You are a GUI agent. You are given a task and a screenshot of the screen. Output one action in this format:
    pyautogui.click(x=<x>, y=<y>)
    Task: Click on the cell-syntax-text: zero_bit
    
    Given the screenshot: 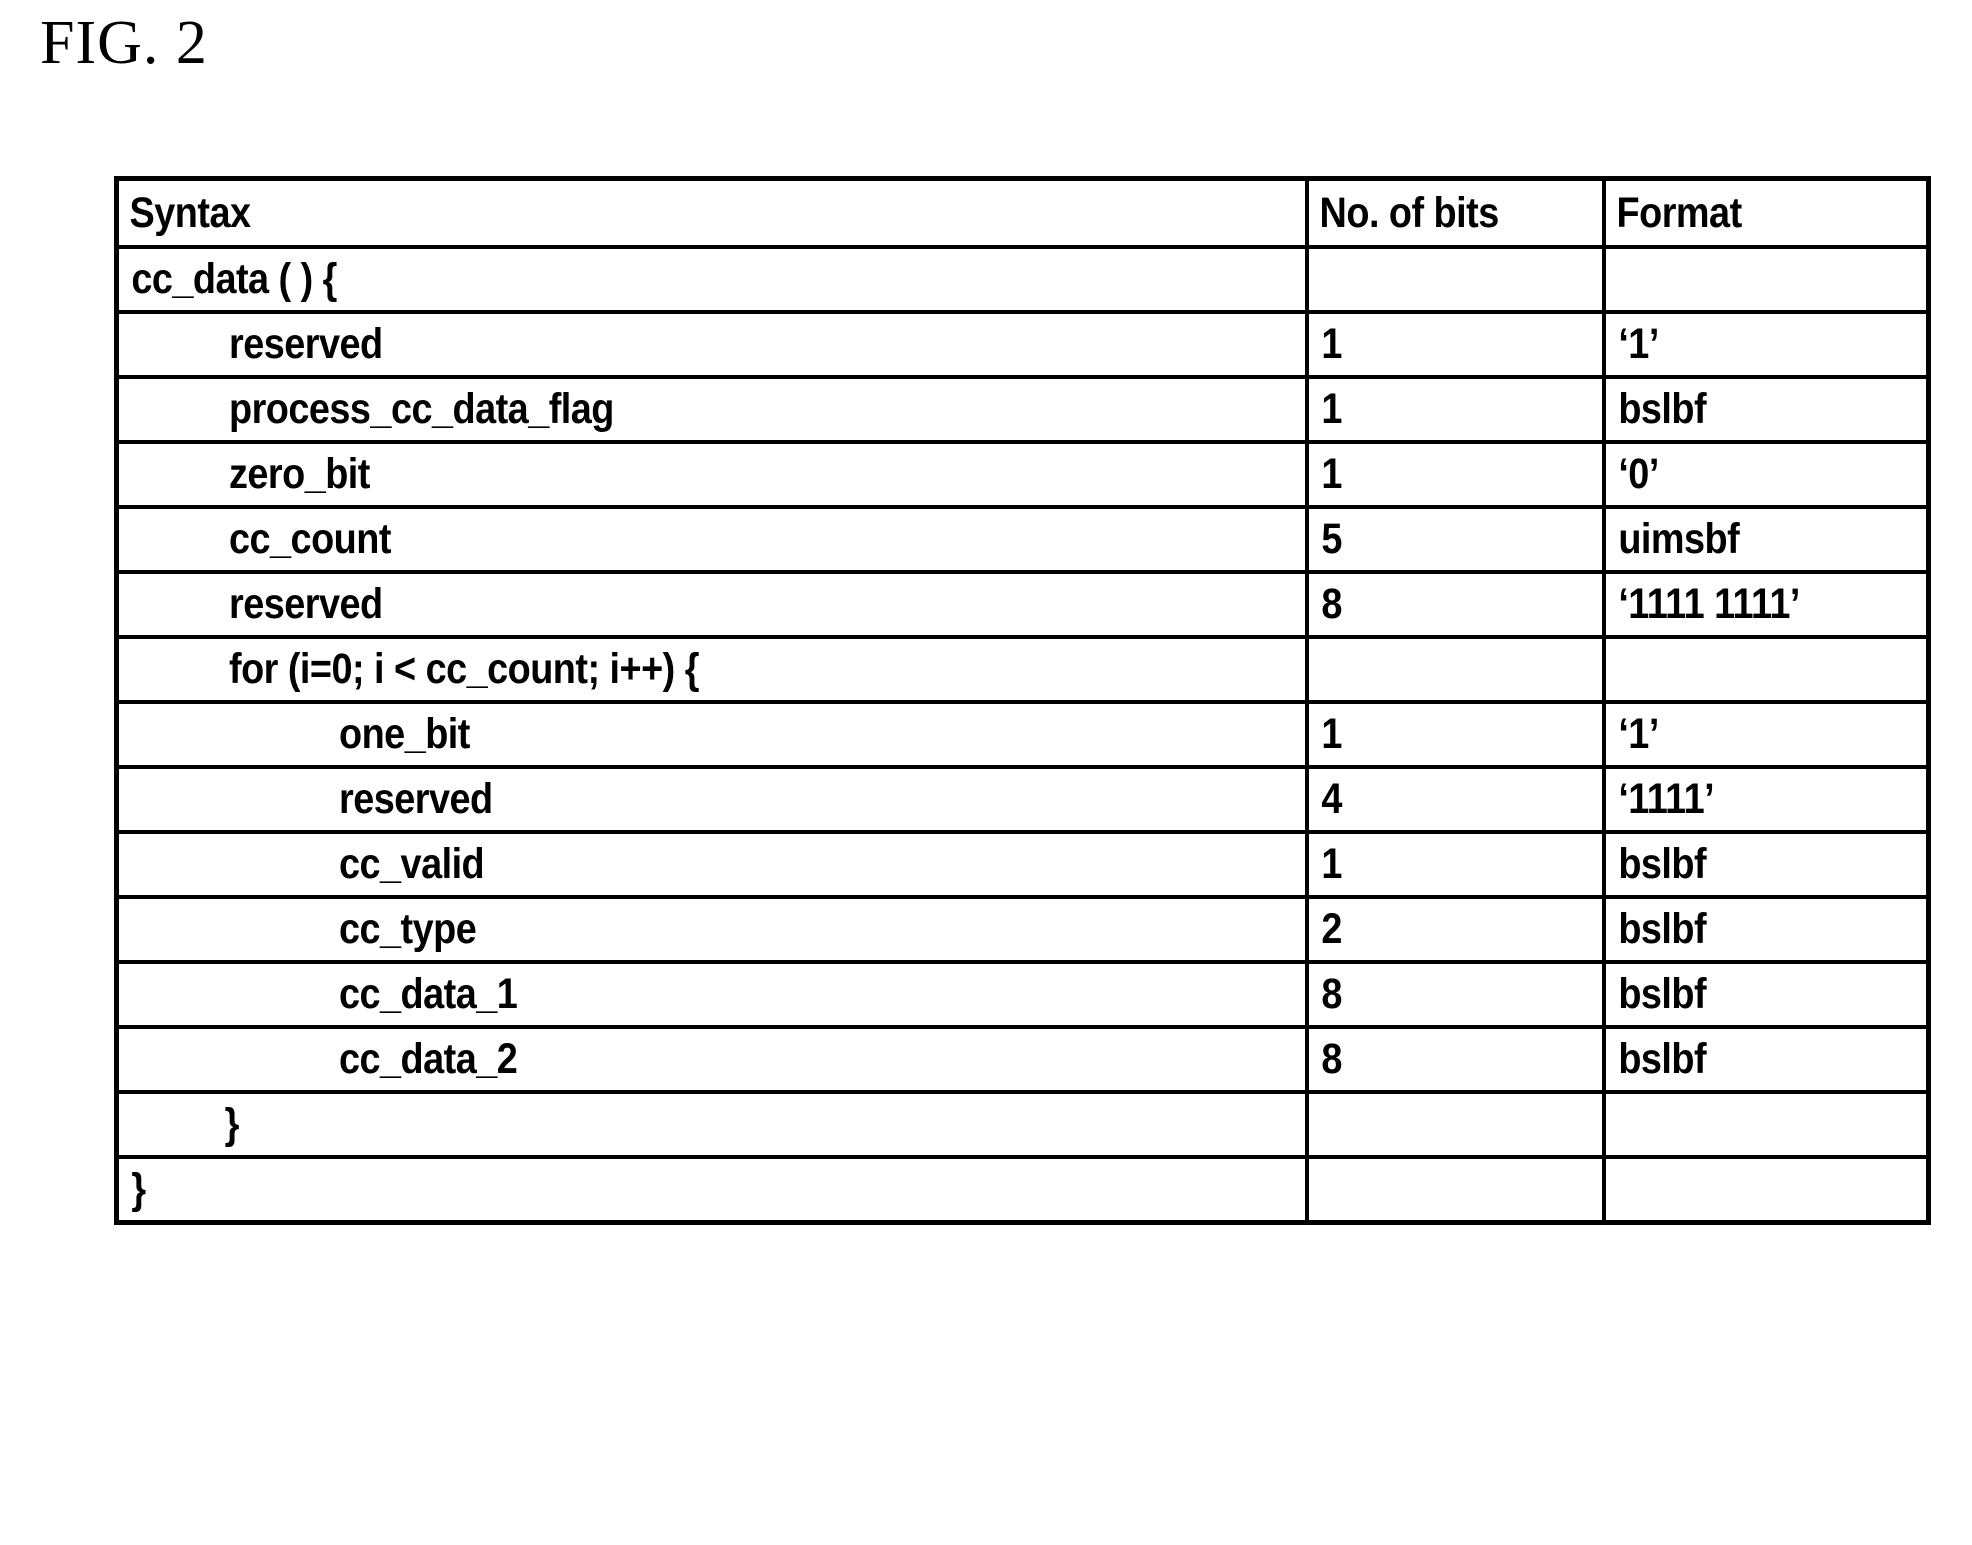 What is the action you would take?
    pyautogui.click(x=299, y=474)
    